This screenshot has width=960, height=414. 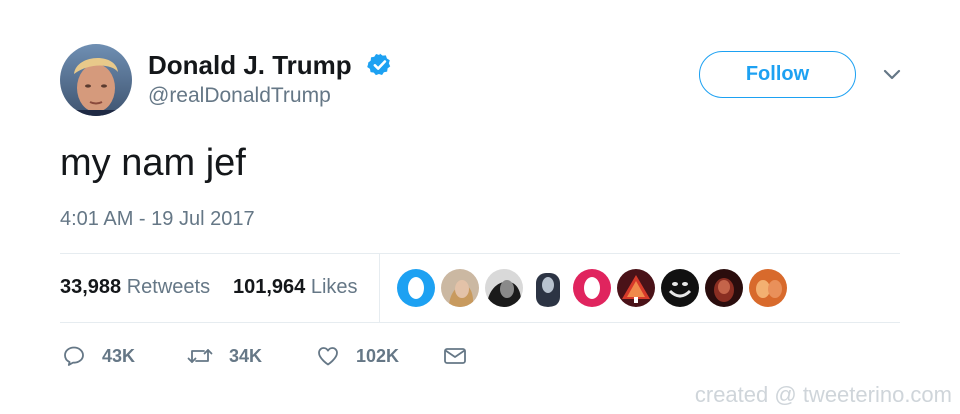 I want to click on likes-stat: 101,964 Likes, so click(x=295, y=287).